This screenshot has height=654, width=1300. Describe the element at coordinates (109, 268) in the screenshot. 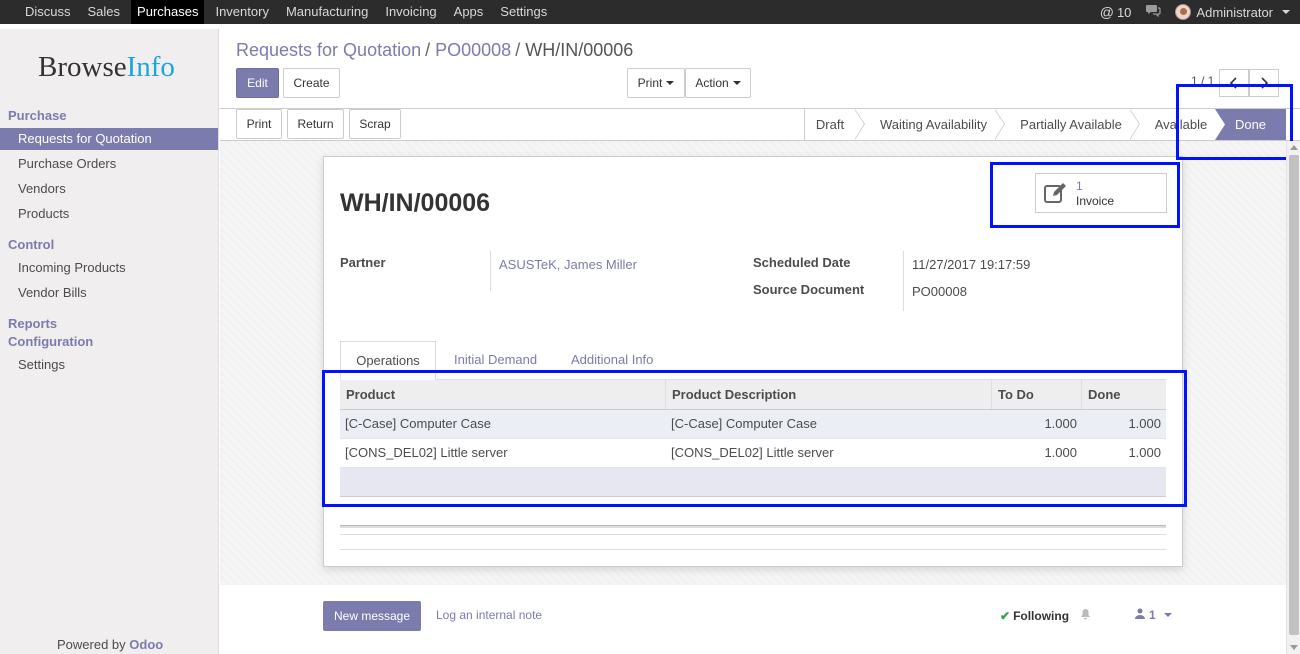

I see `sidebar-item-incoming-products: Incoming Products` at that location.